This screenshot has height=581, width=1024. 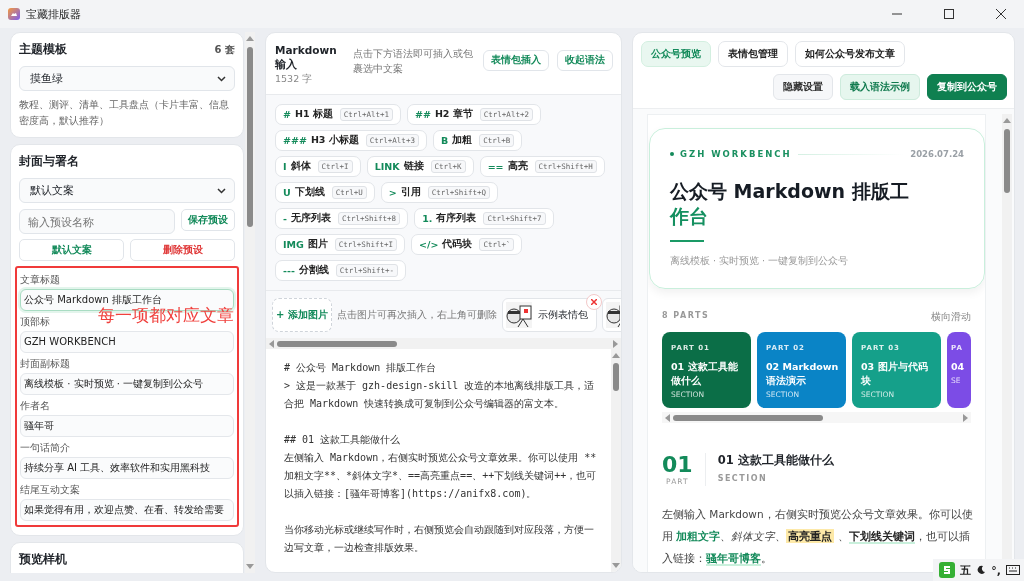 I want to click on field-label: 顶部标, so click(x=35, y=322).